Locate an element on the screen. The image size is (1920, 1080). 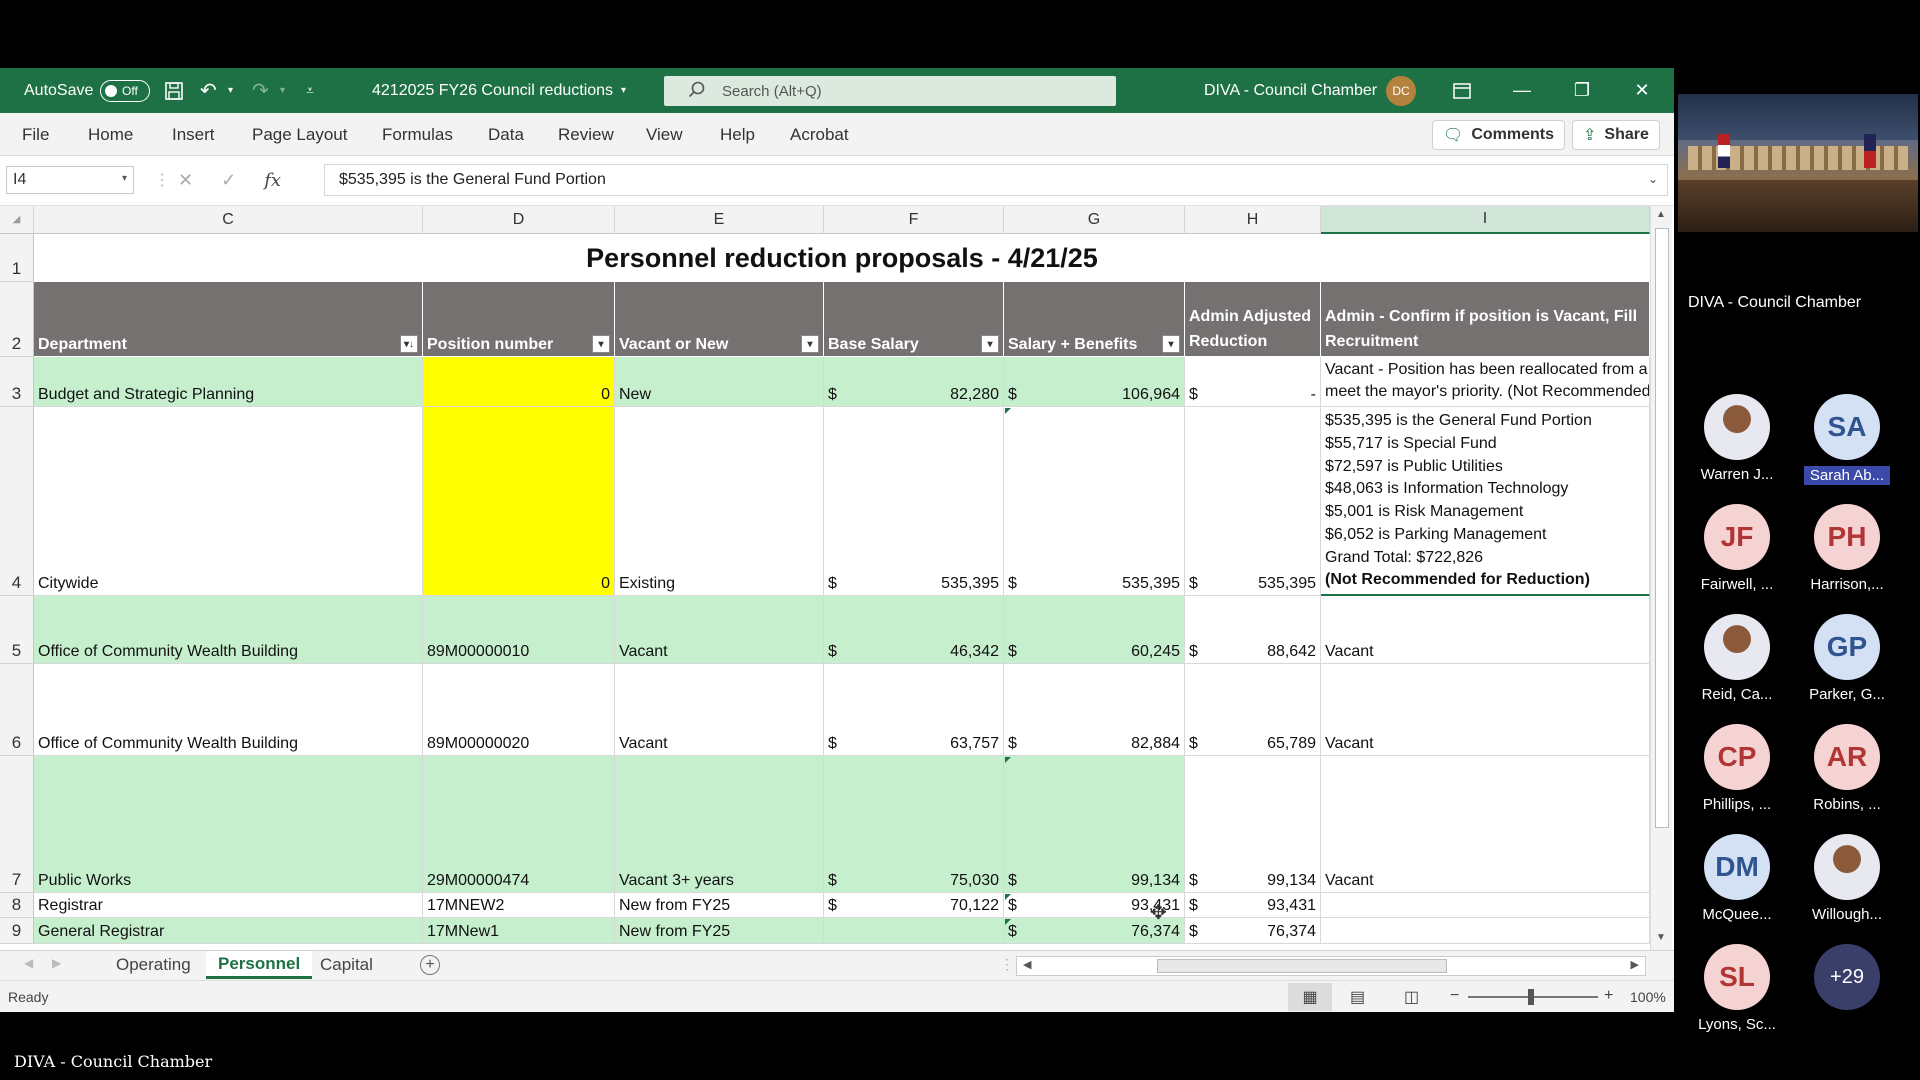
enter-icon: ✓ is located at coordinates (228, 180).